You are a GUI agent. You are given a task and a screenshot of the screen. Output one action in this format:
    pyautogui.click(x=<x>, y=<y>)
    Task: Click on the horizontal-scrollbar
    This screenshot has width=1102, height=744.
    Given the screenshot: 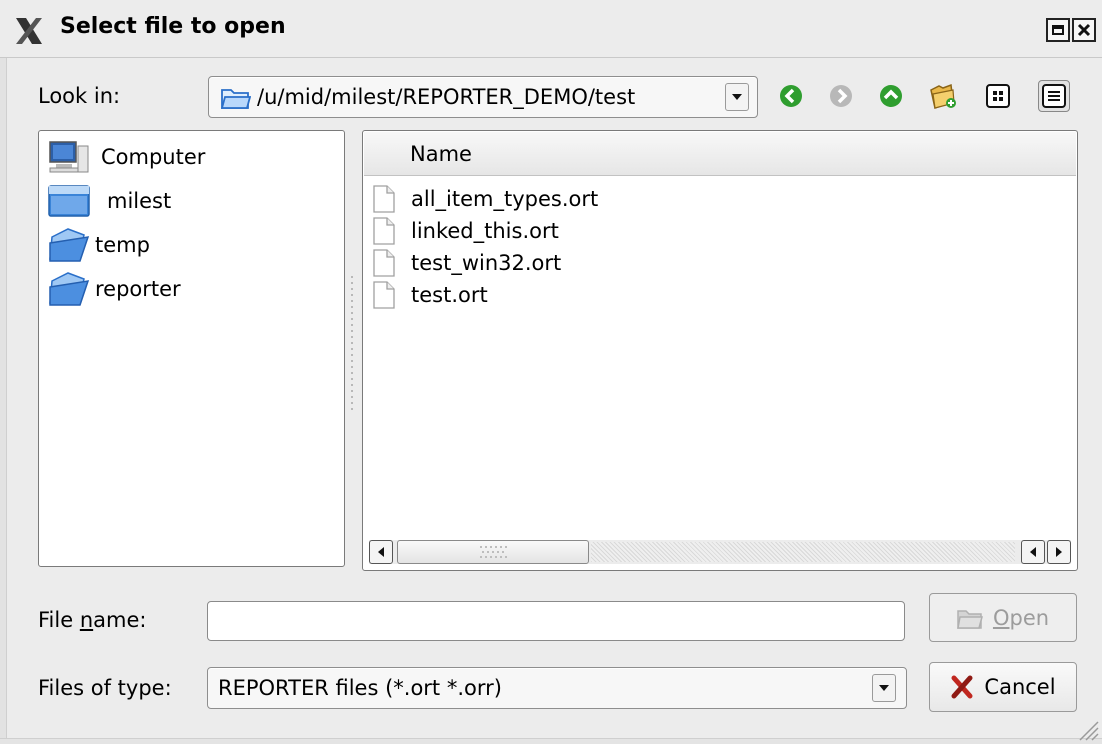 What is the action you would take?
    pyautogui.click(x=720, y=552)
    